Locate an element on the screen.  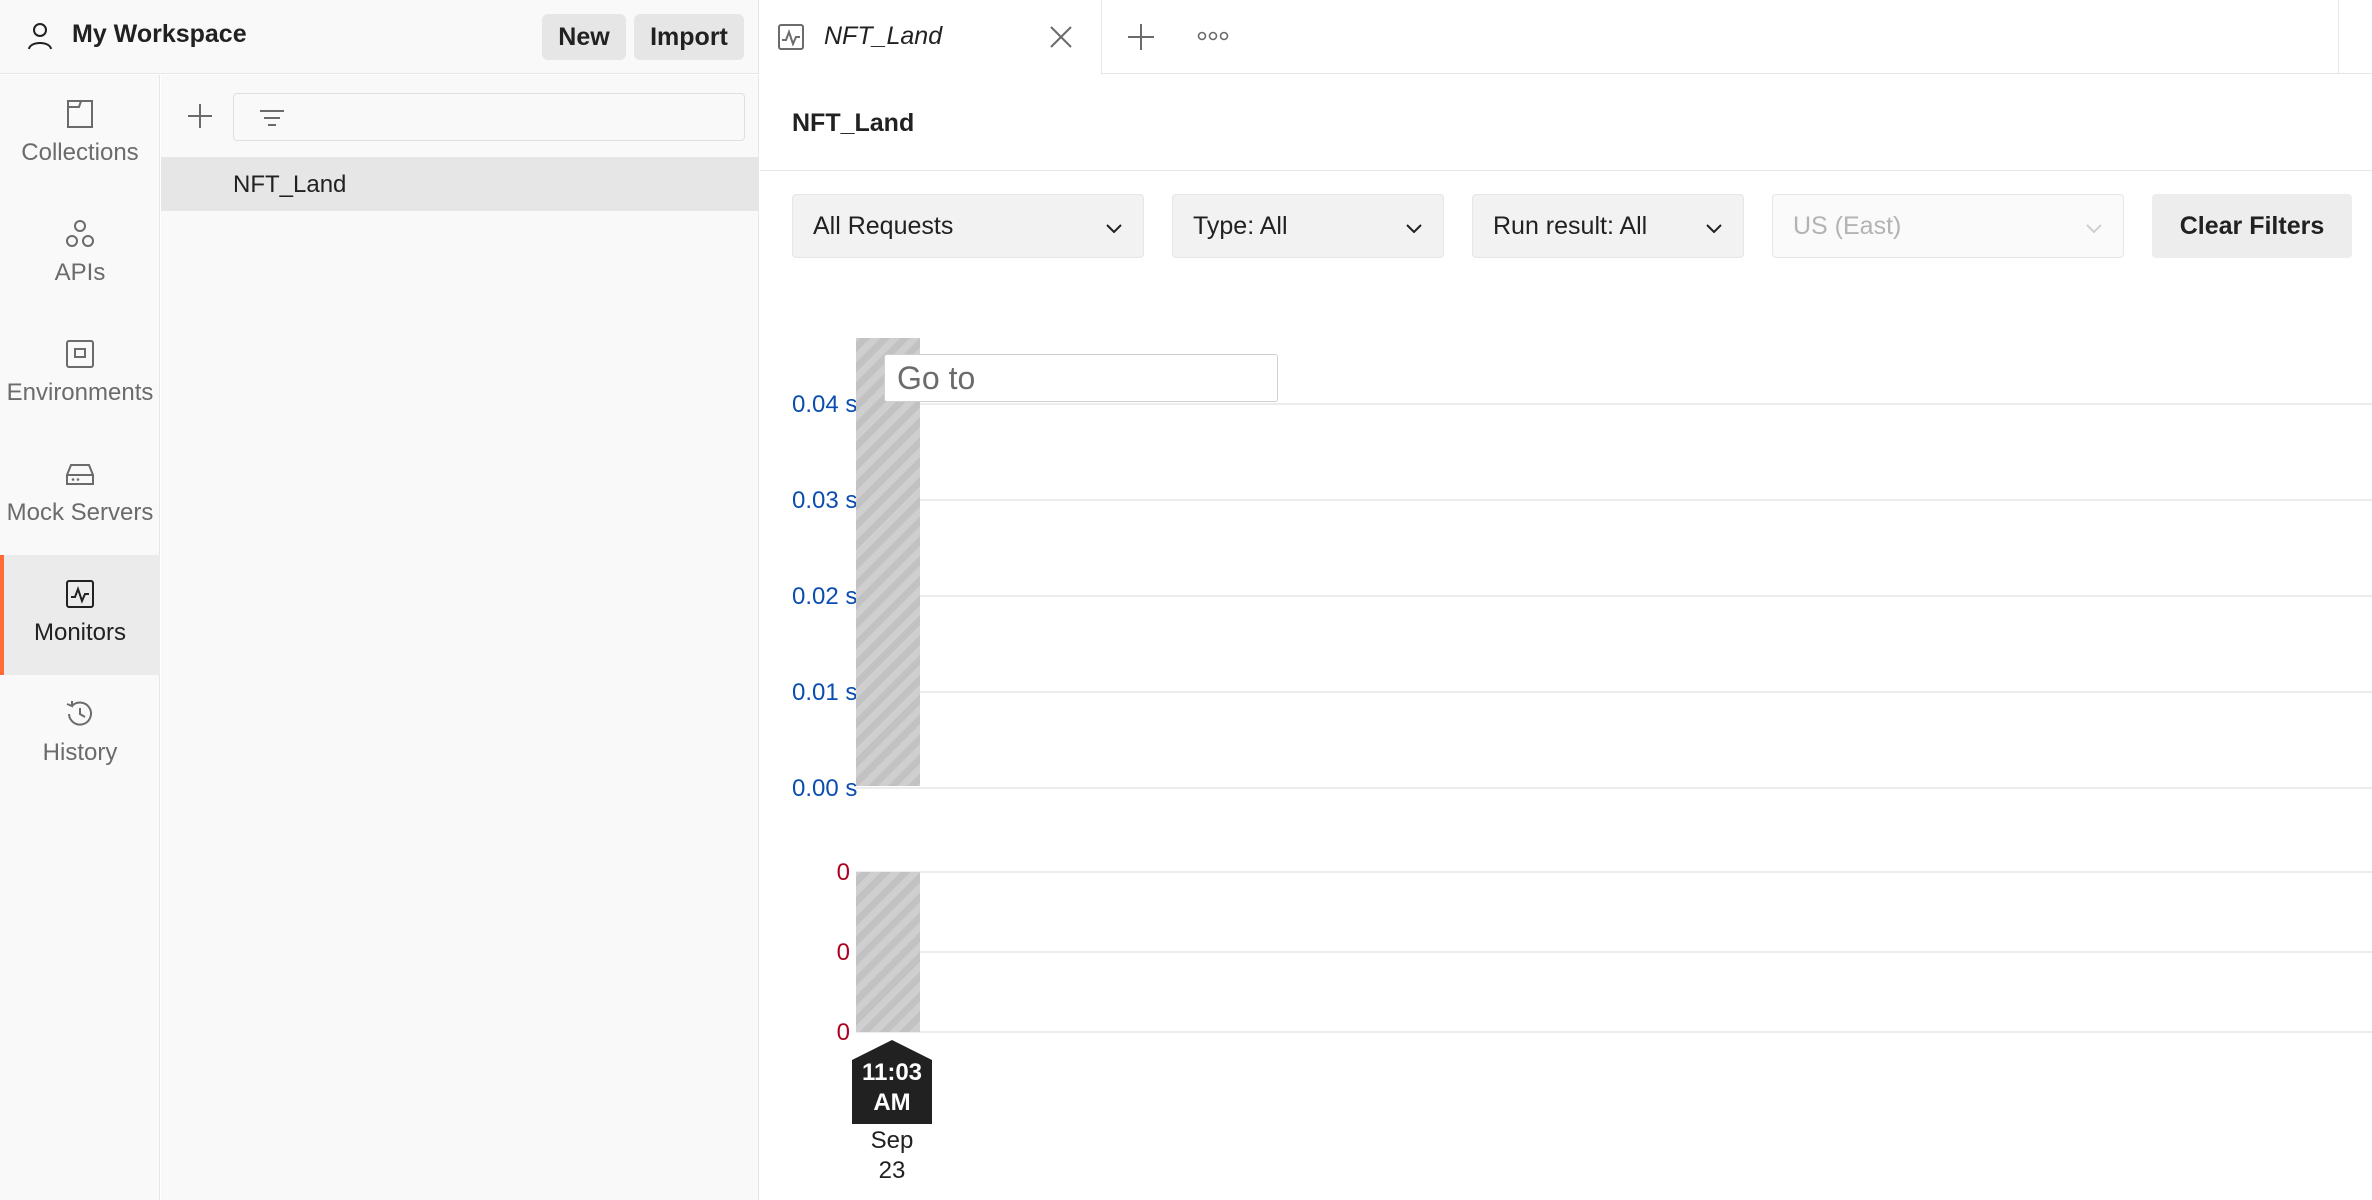
sidebar-search-input is located at coordinates (514, 117).